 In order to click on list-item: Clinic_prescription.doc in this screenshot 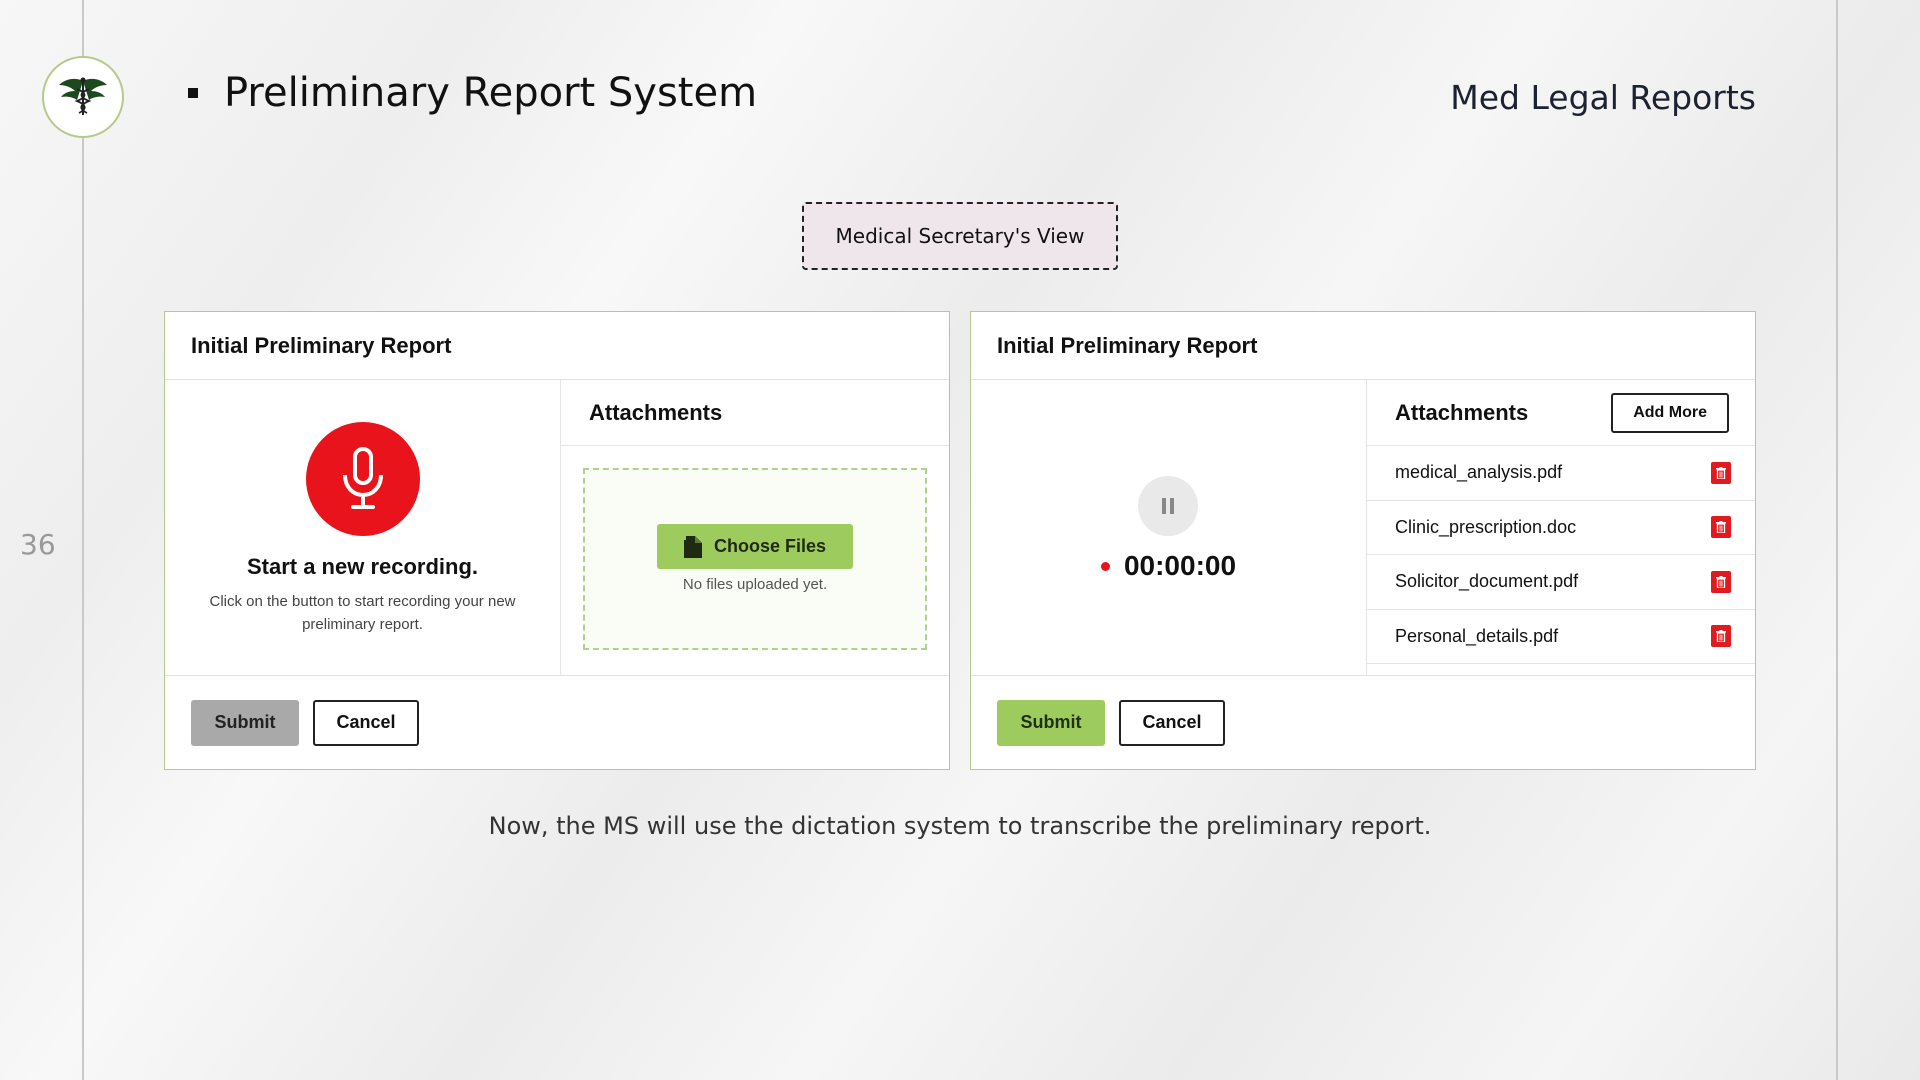, I will do `click(1561, 528)`.